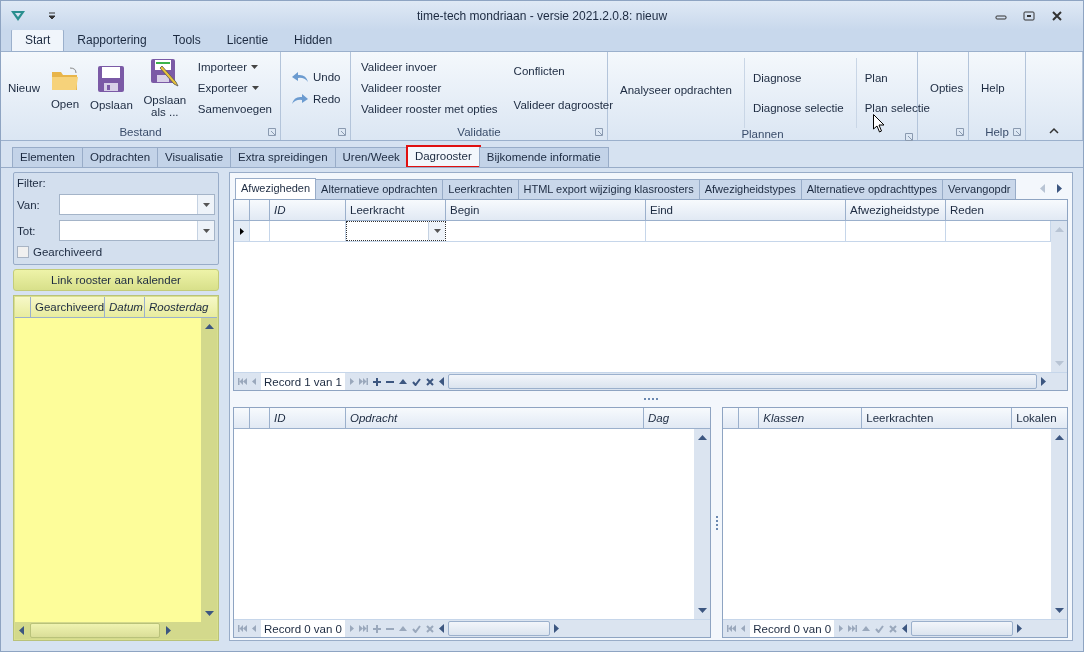  I want to click on ribbon-button: Valideer invoer, so click(429, 66).